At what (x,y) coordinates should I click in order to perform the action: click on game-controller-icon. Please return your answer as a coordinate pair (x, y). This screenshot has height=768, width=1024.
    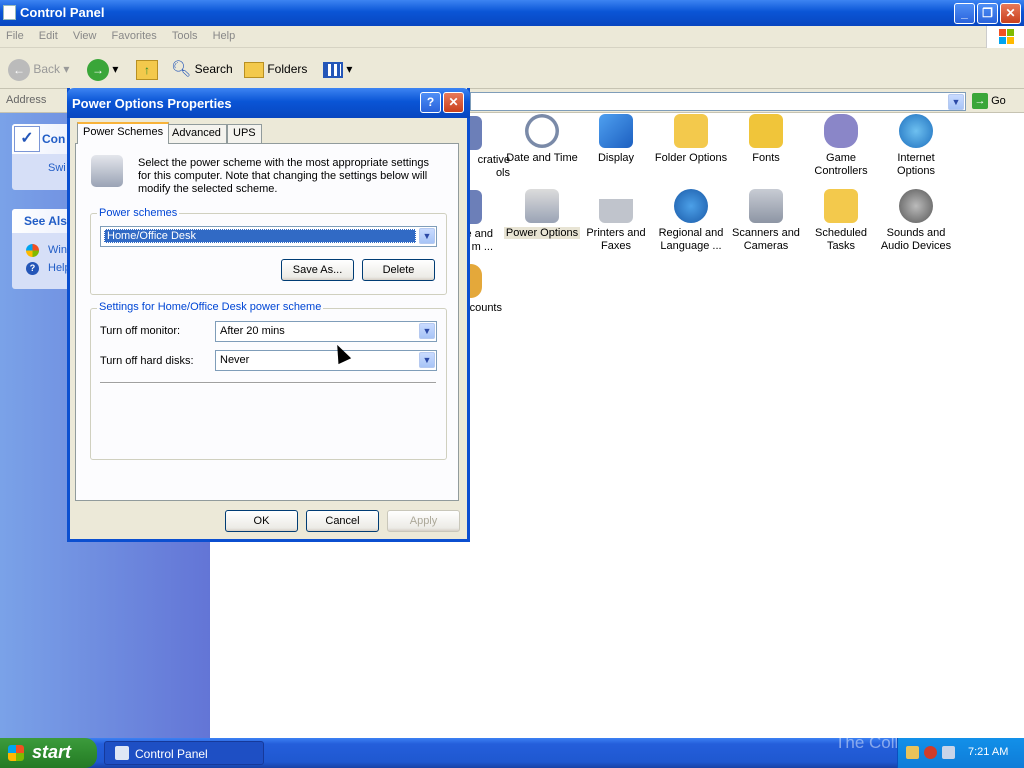
    Looking at the image, I should click on (841, 131).